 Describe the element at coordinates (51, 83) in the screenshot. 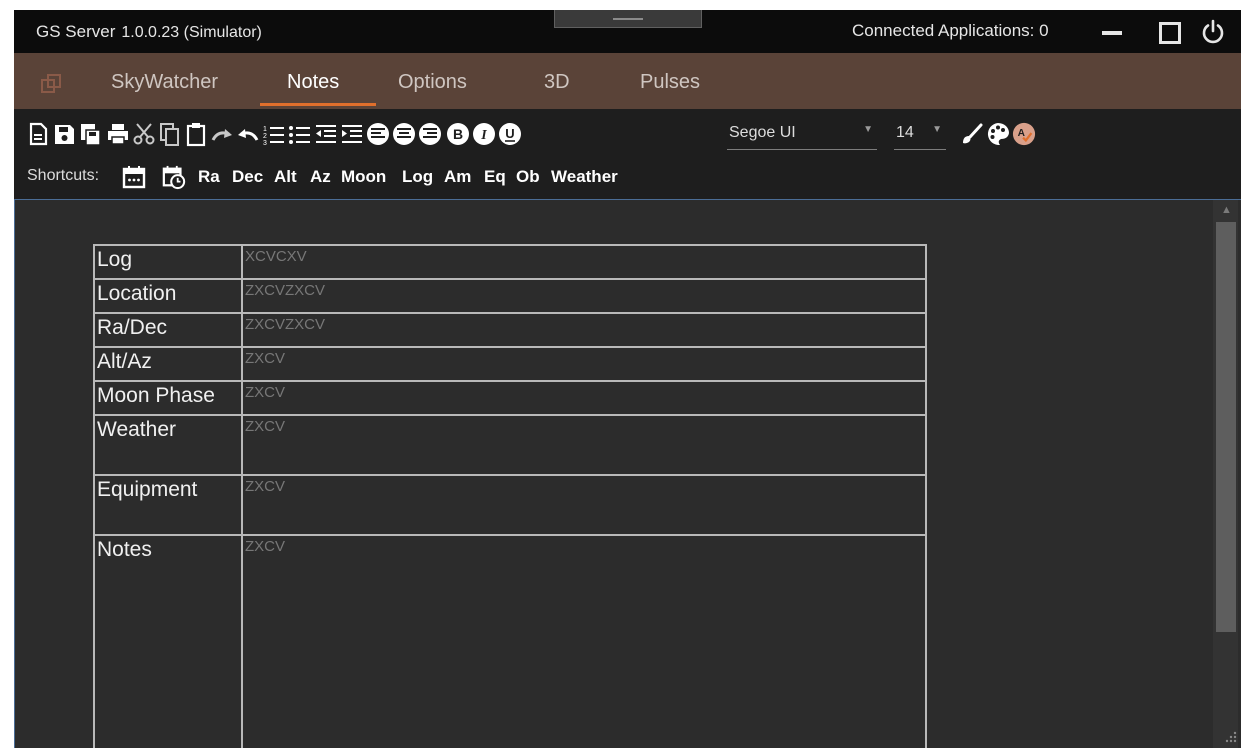

I see `app-logo-icon` at that location.